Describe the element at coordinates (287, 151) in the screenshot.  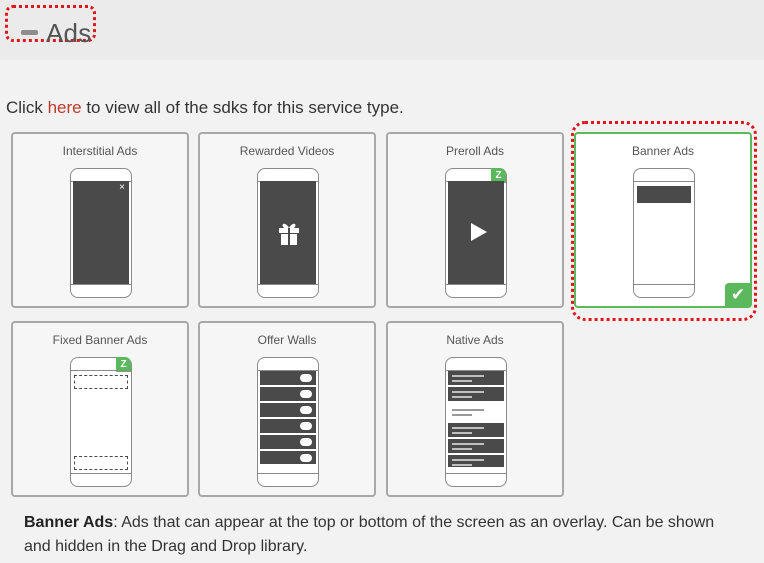
I see `card-label: Rewarded Videos` at that location.